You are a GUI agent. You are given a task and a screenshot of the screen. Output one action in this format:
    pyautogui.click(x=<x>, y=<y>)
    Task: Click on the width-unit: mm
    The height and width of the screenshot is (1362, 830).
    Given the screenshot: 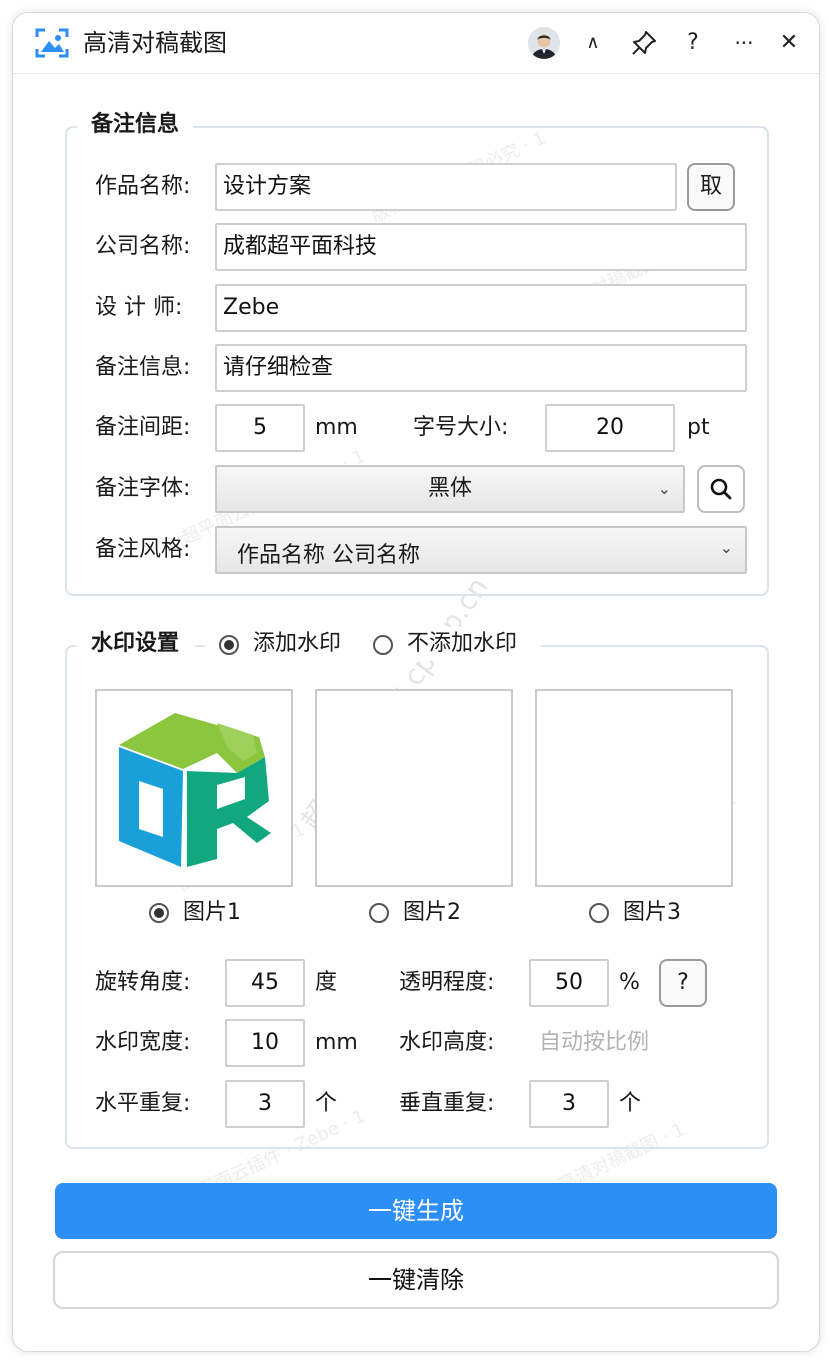 What is the action you would take?
    pyautogui.click(x=336, y=1042)
    